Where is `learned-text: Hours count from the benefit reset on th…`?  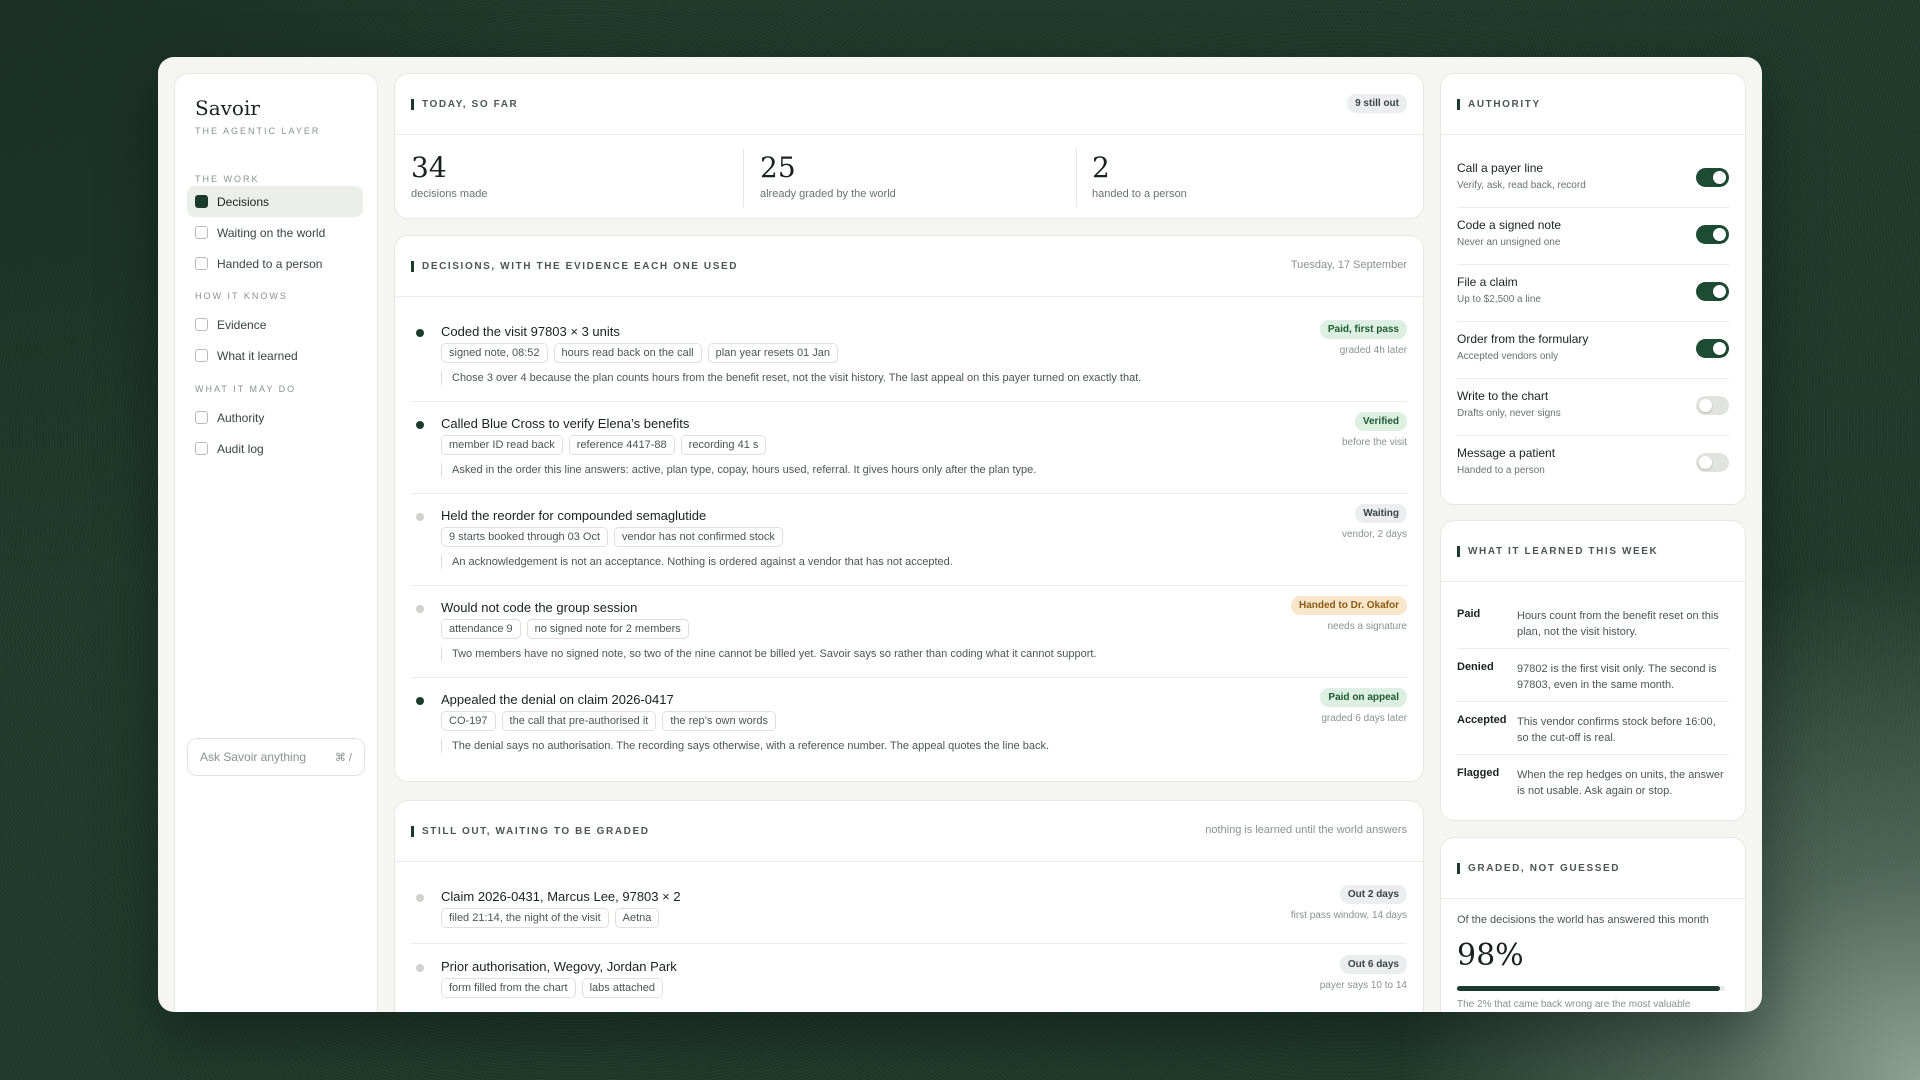 learned-text: Hours count from the benefit reset on th… is located at coordinates (1618, 624).